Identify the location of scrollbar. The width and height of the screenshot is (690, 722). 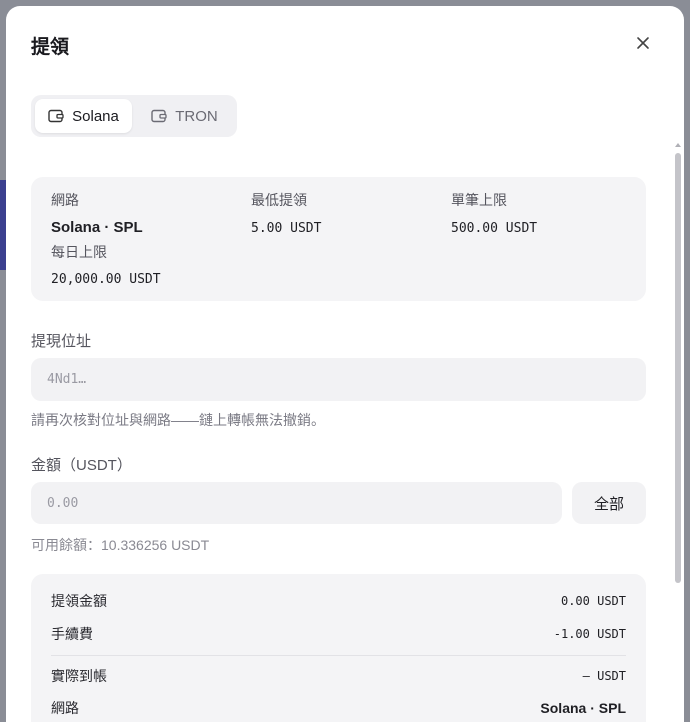
(678, 363).